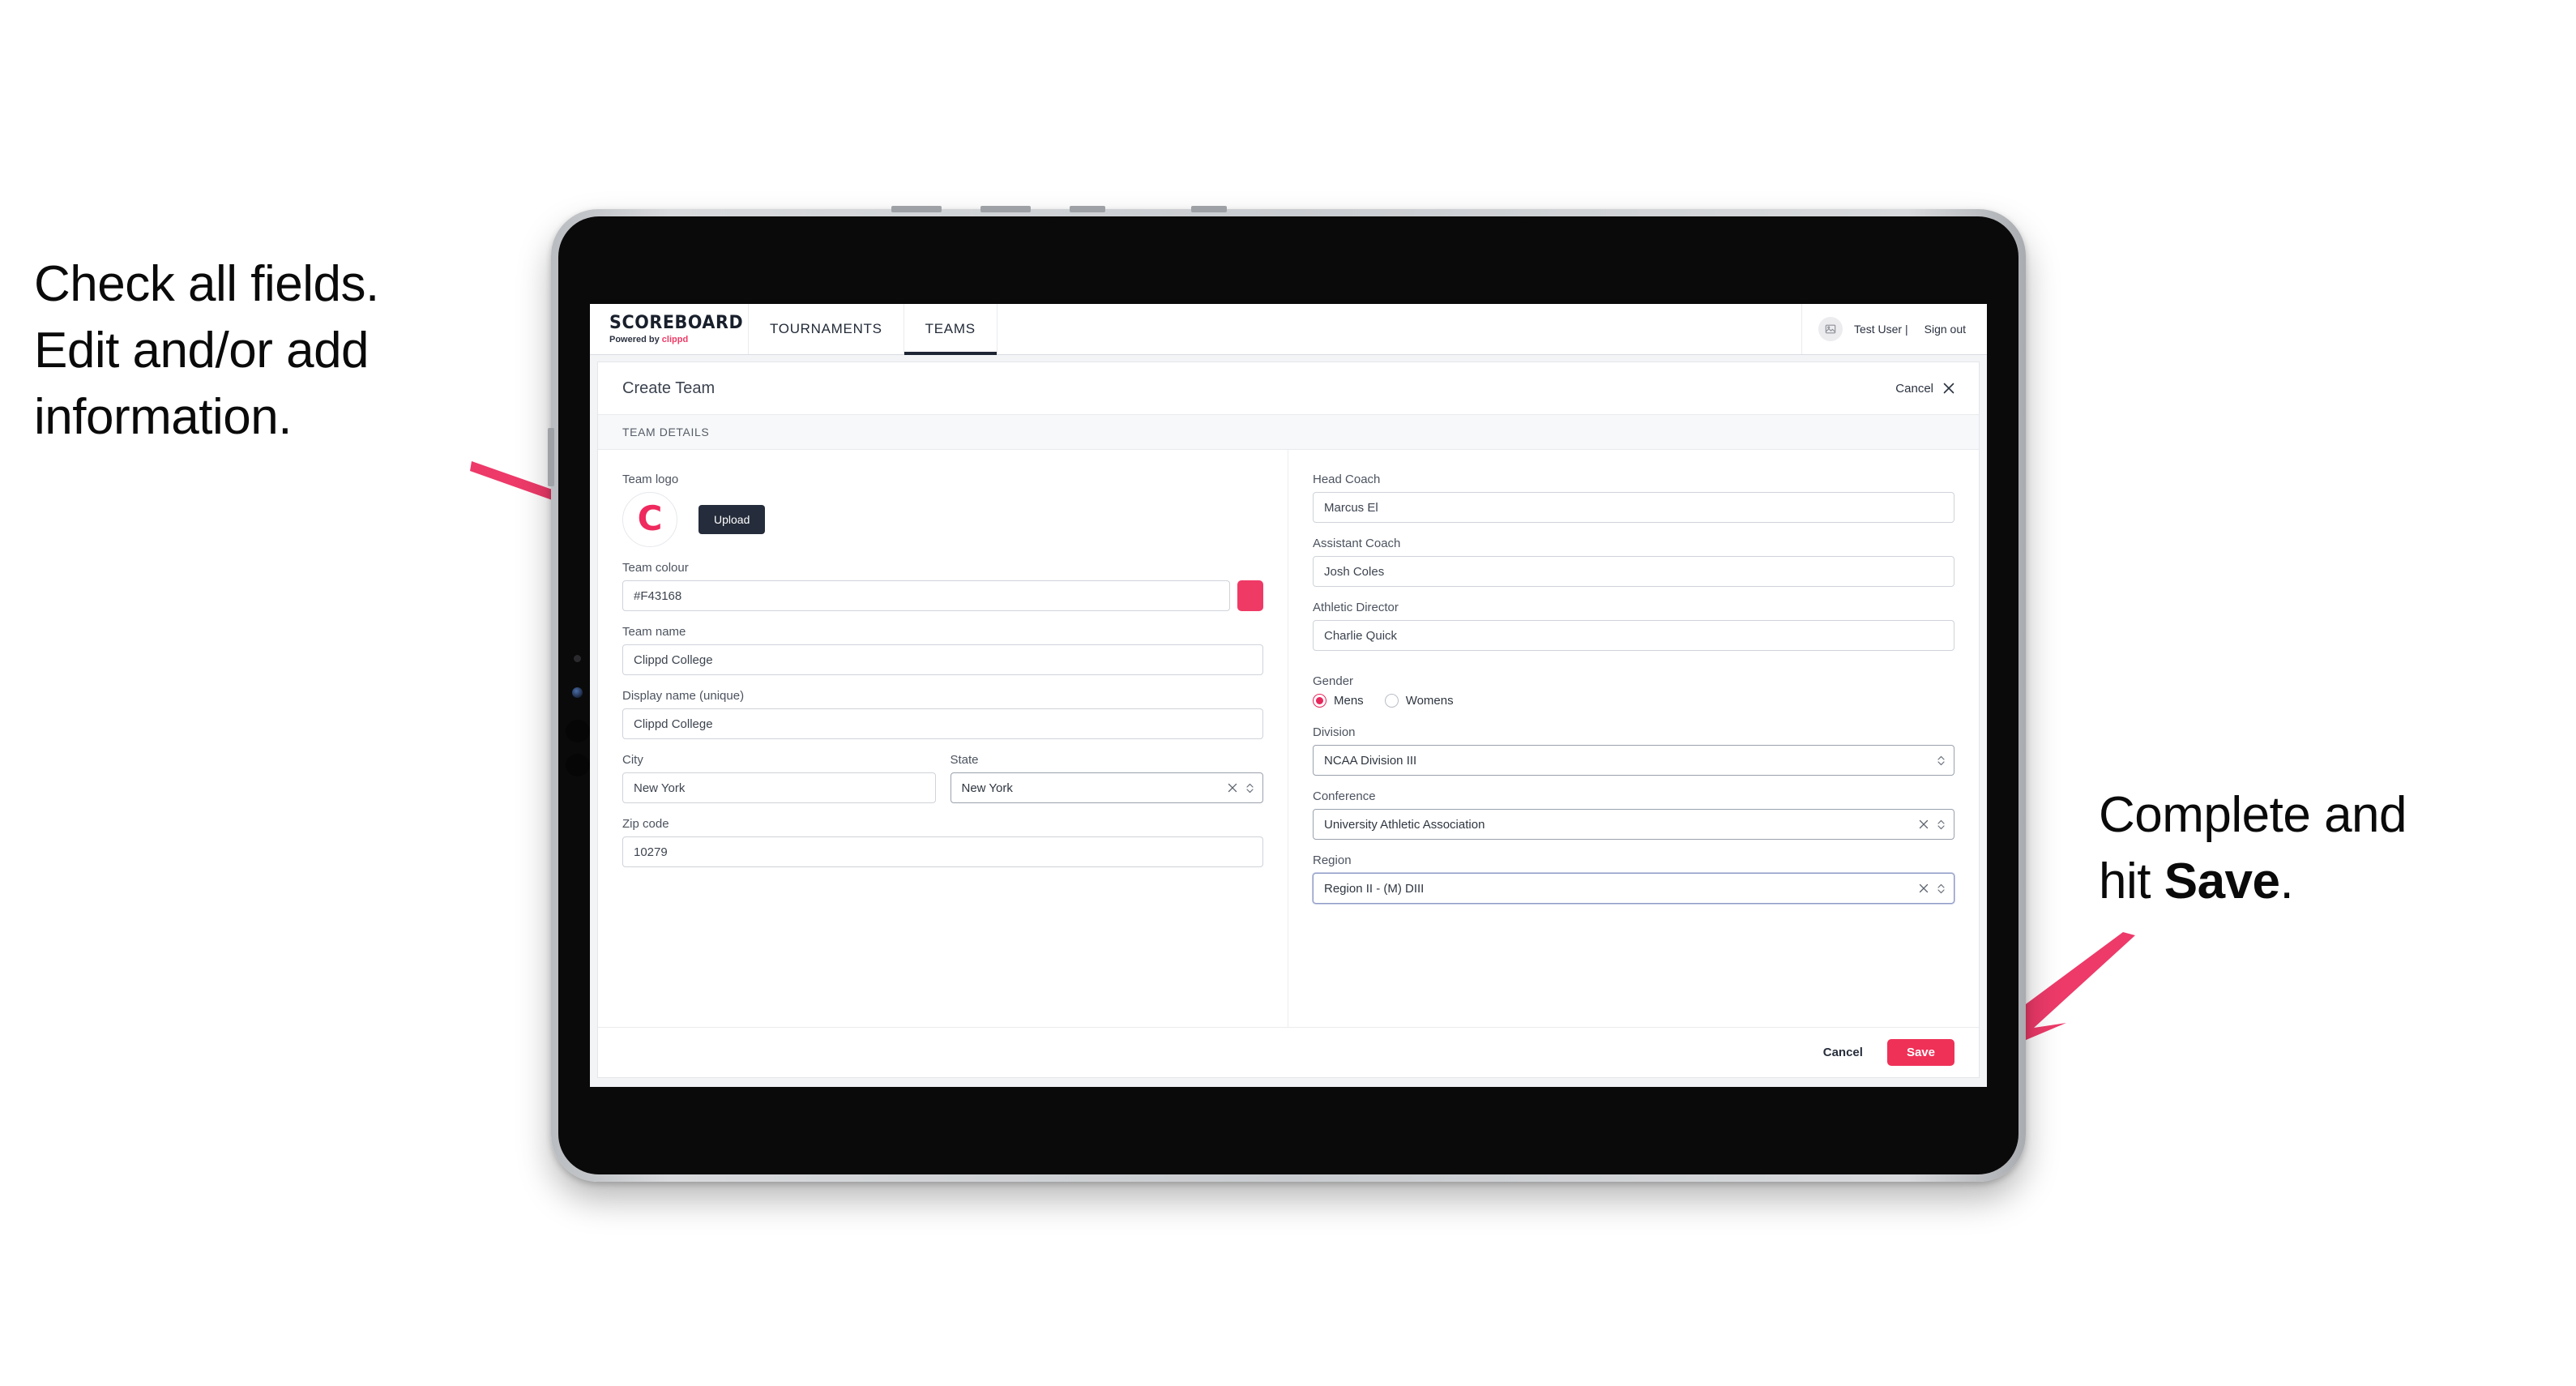 This screenshot has height=1386, width=2576. Describe the element at coordinates (987, 788) in the screenshot. I see `state-value: New York` at that location.